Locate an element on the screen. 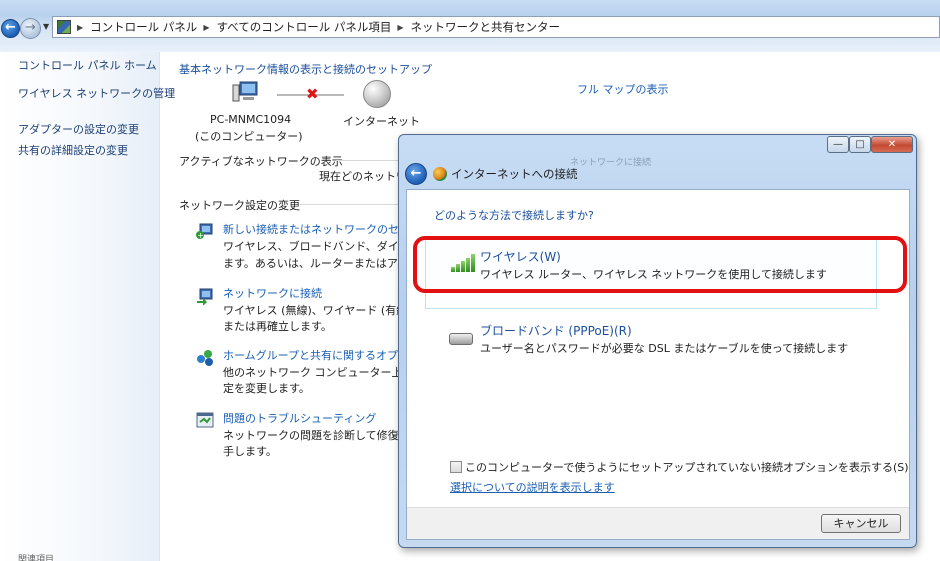 Image resolution: width=940 pixels, height=561 pixels. forward-button: → is located at coordinates (30, 28).